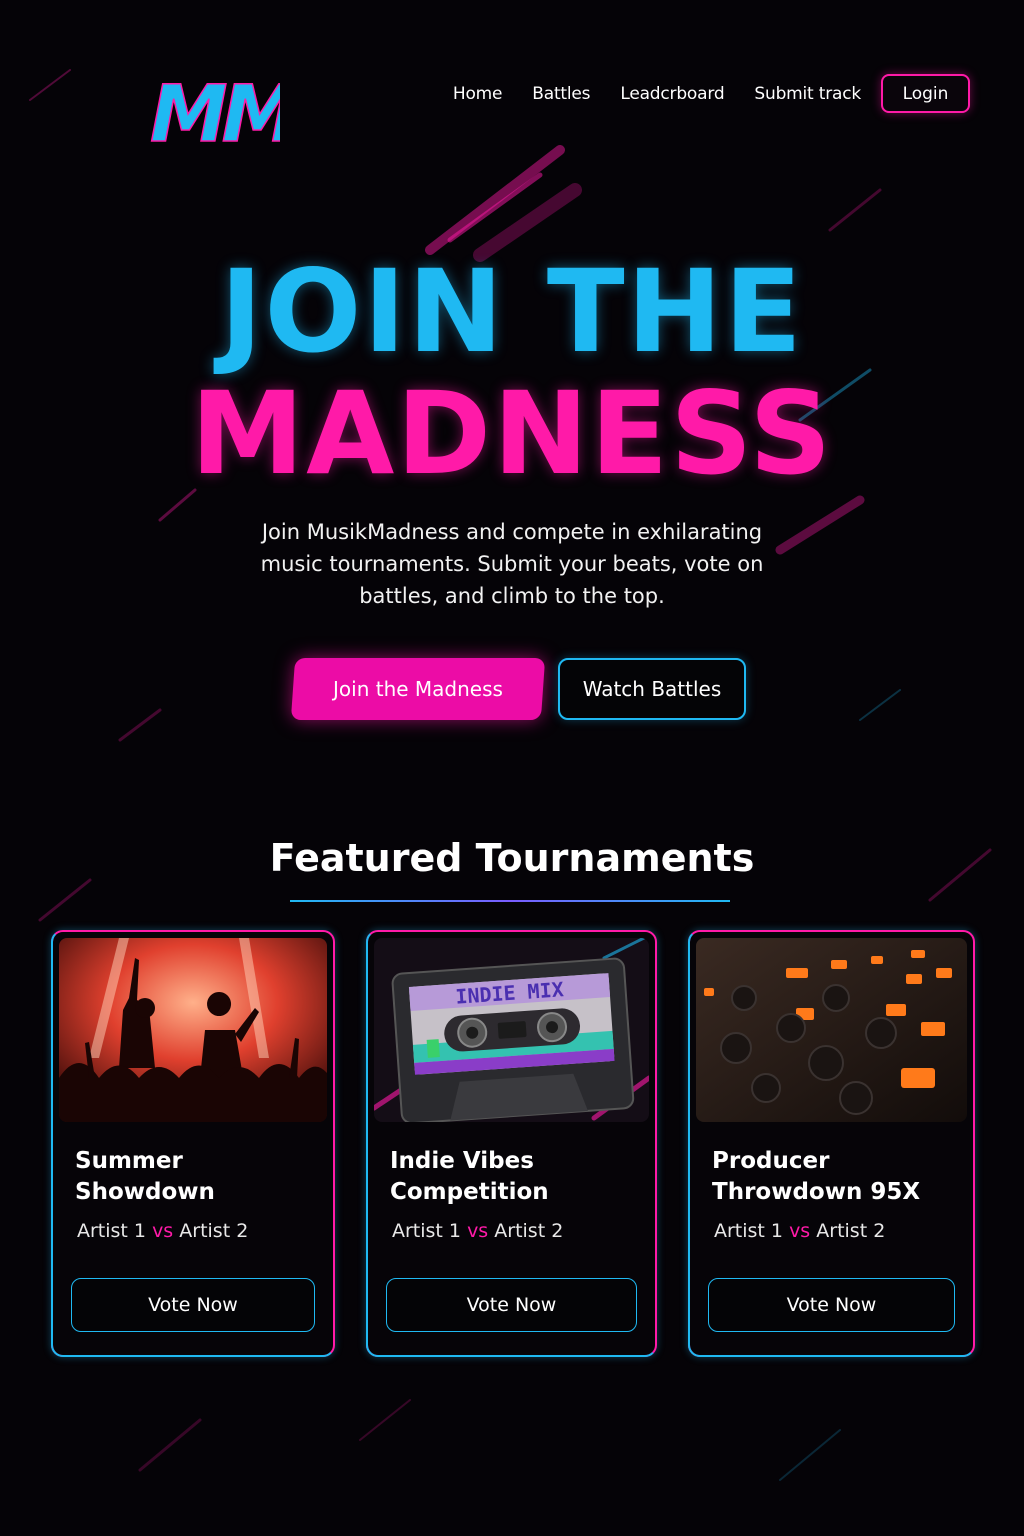 This screenshot has height=1536, width=1024. I want to click on join-madness-label: Join the Madness, so click(418, 689).